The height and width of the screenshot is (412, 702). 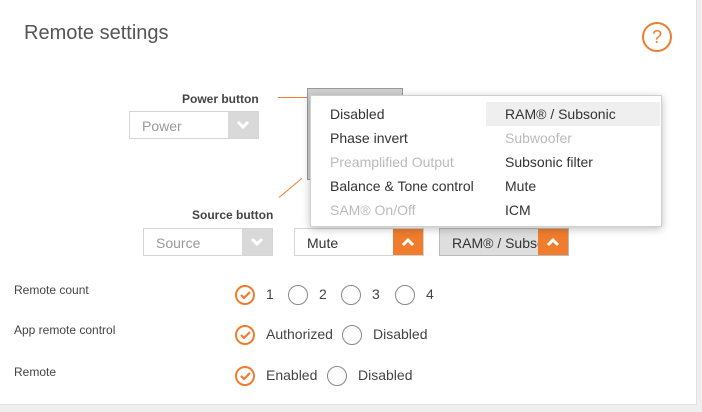 What do you see at coordinates (35, 372) in the screenshot?
I see `remote-label: Remote` at bounding box center [35, 372].